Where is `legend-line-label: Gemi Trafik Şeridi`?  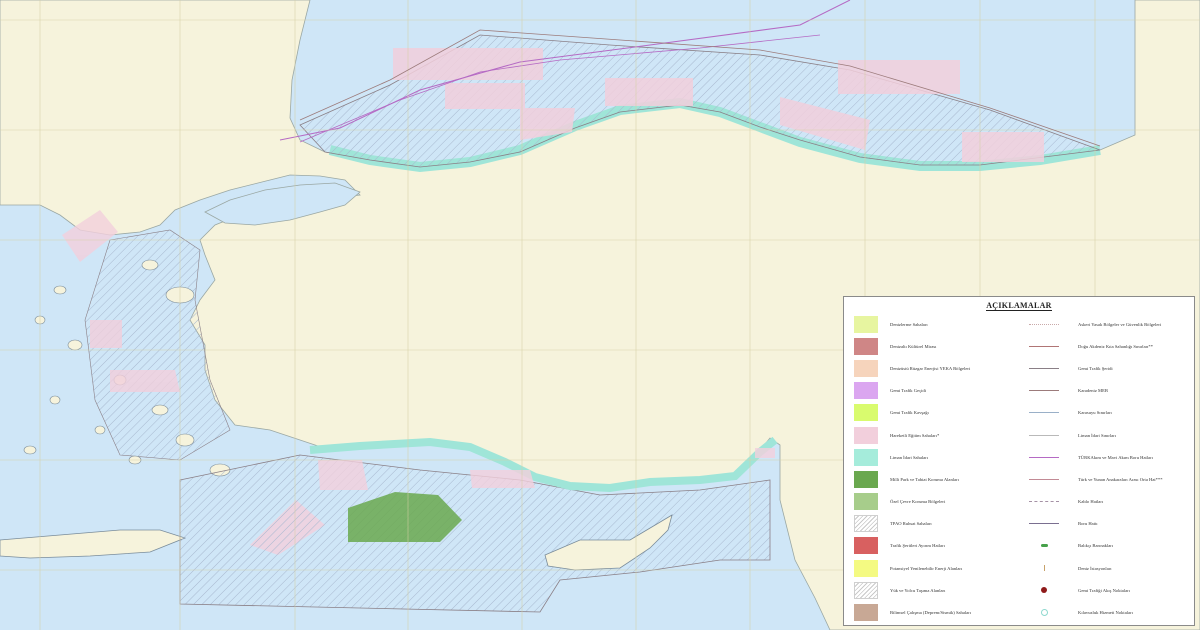 legend-line-label: Gemi Trafik Şeridi is located at coordinates (1095, 368).